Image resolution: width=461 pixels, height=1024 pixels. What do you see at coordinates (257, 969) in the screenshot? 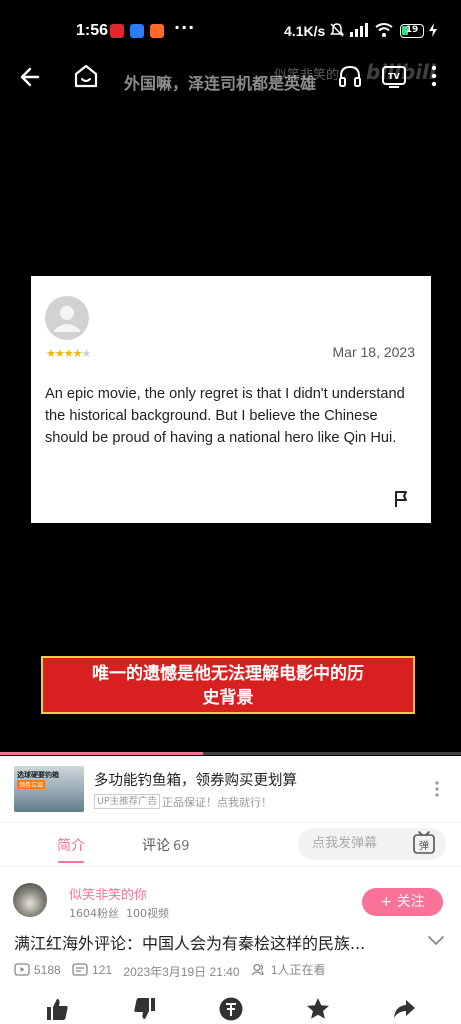
I see `watching-people-icon` at bounding box center [257, 969].